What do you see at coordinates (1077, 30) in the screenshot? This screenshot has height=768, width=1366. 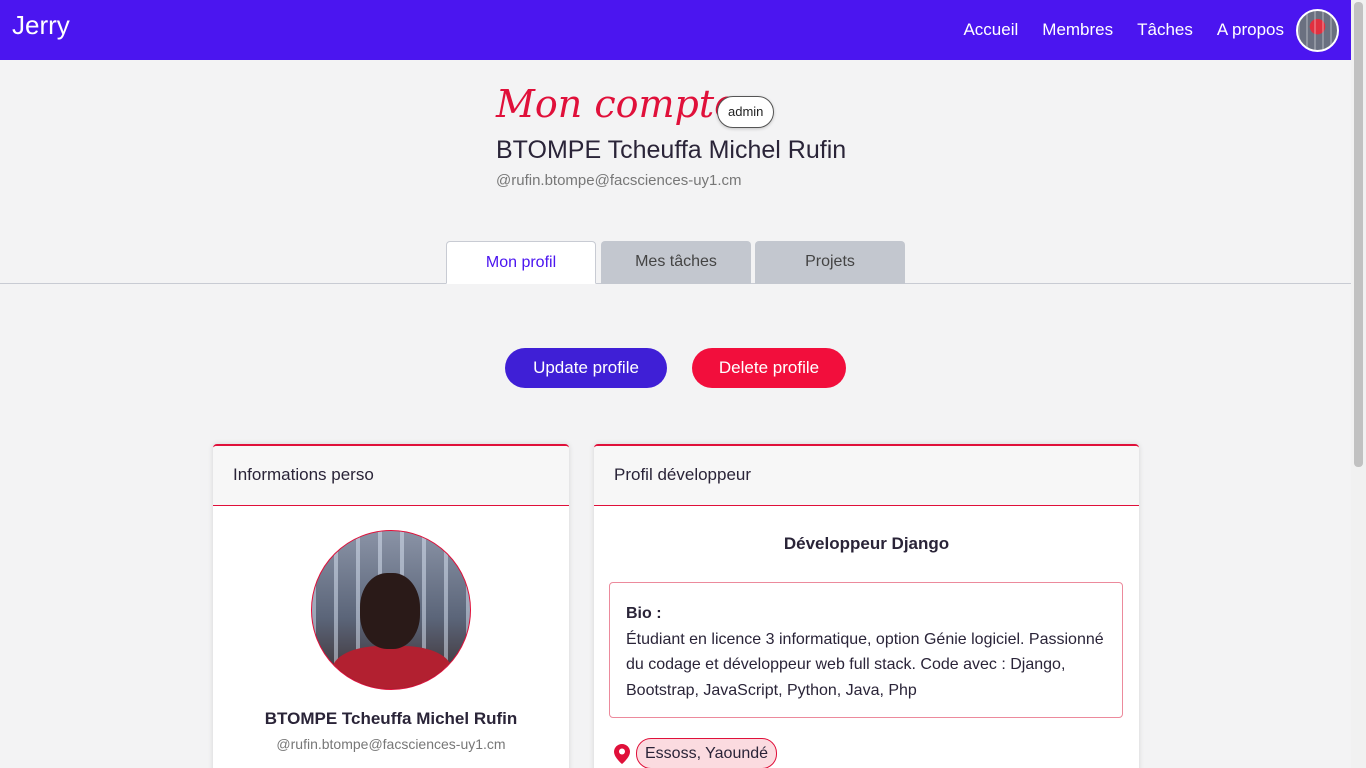 I see `nav-link-membres: Membres` at bounding box center [1077, 30].